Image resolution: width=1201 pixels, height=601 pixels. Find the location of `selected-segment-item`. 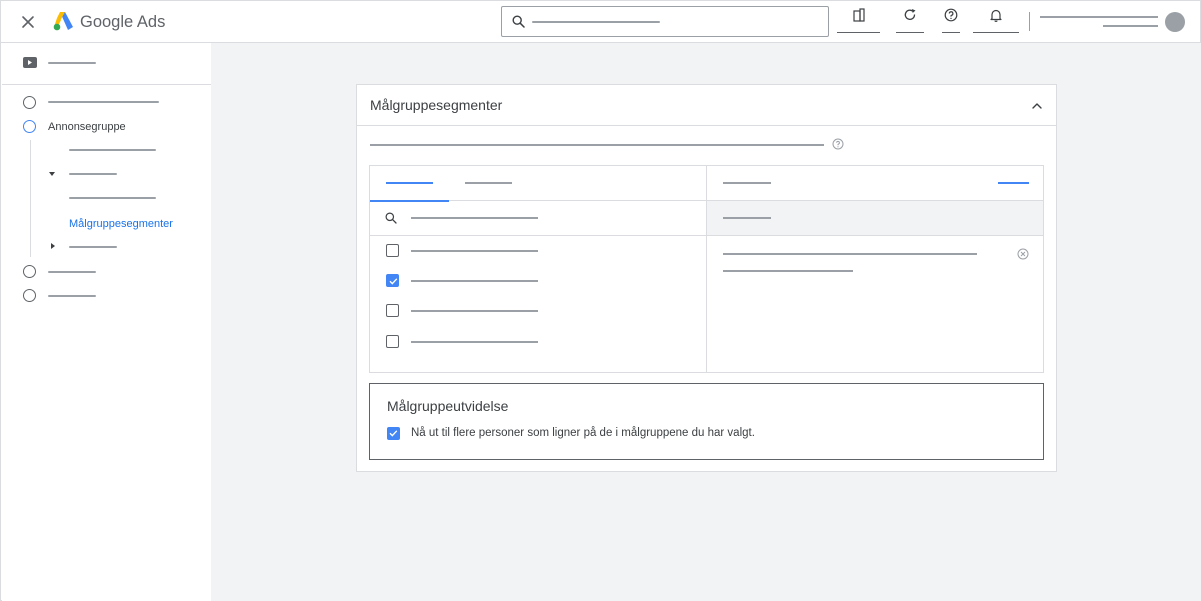

selected-segment-item is located at coordinates (875, 261).